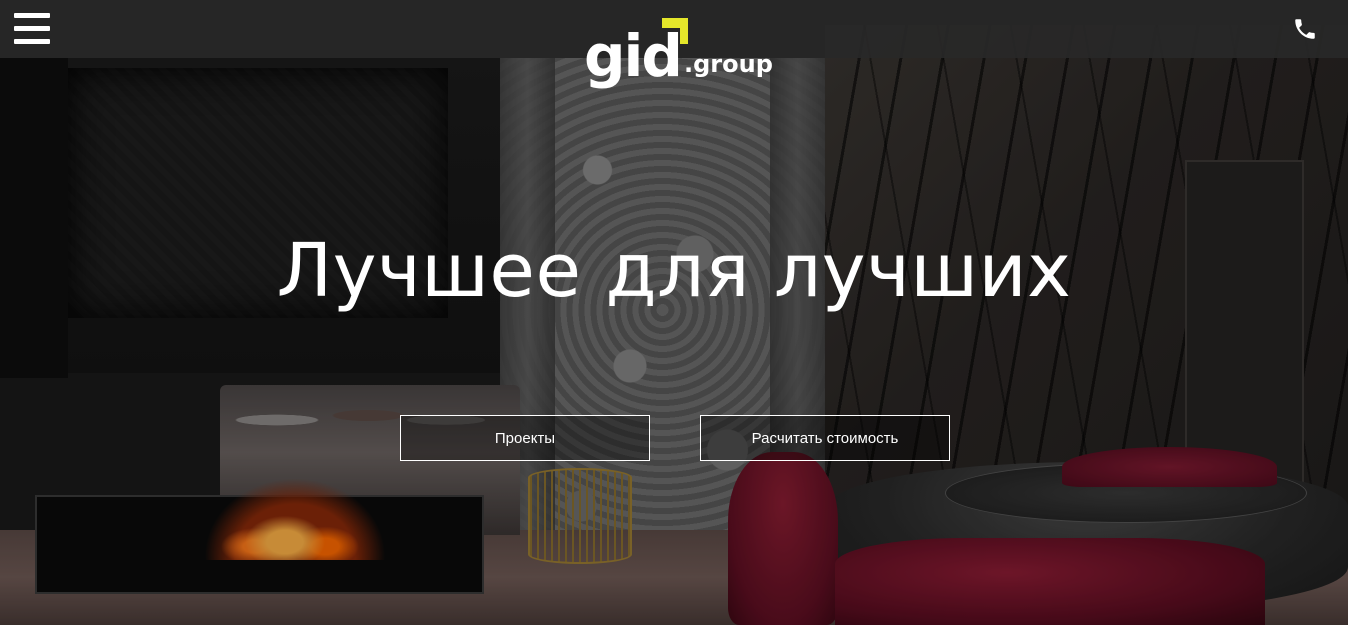  Describe the element at coordinates (525, 438) in the screenshot. I see `projects-button: Проекты` at that location.